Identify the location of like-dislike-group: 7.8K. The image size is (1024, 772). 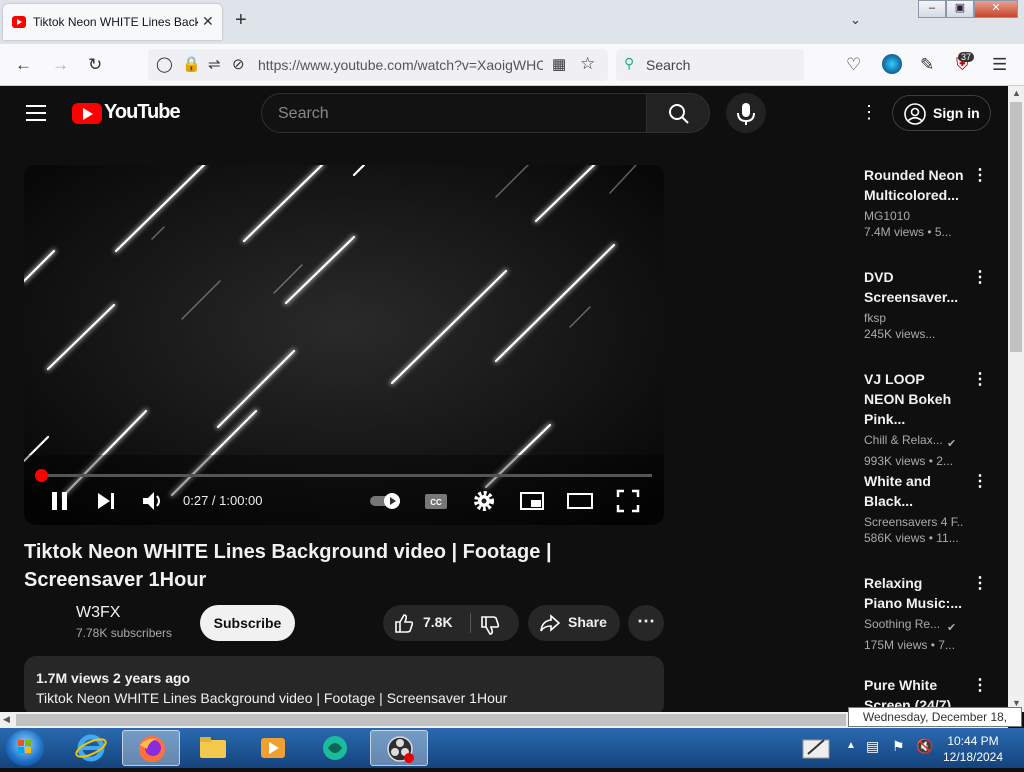
(451, 623).